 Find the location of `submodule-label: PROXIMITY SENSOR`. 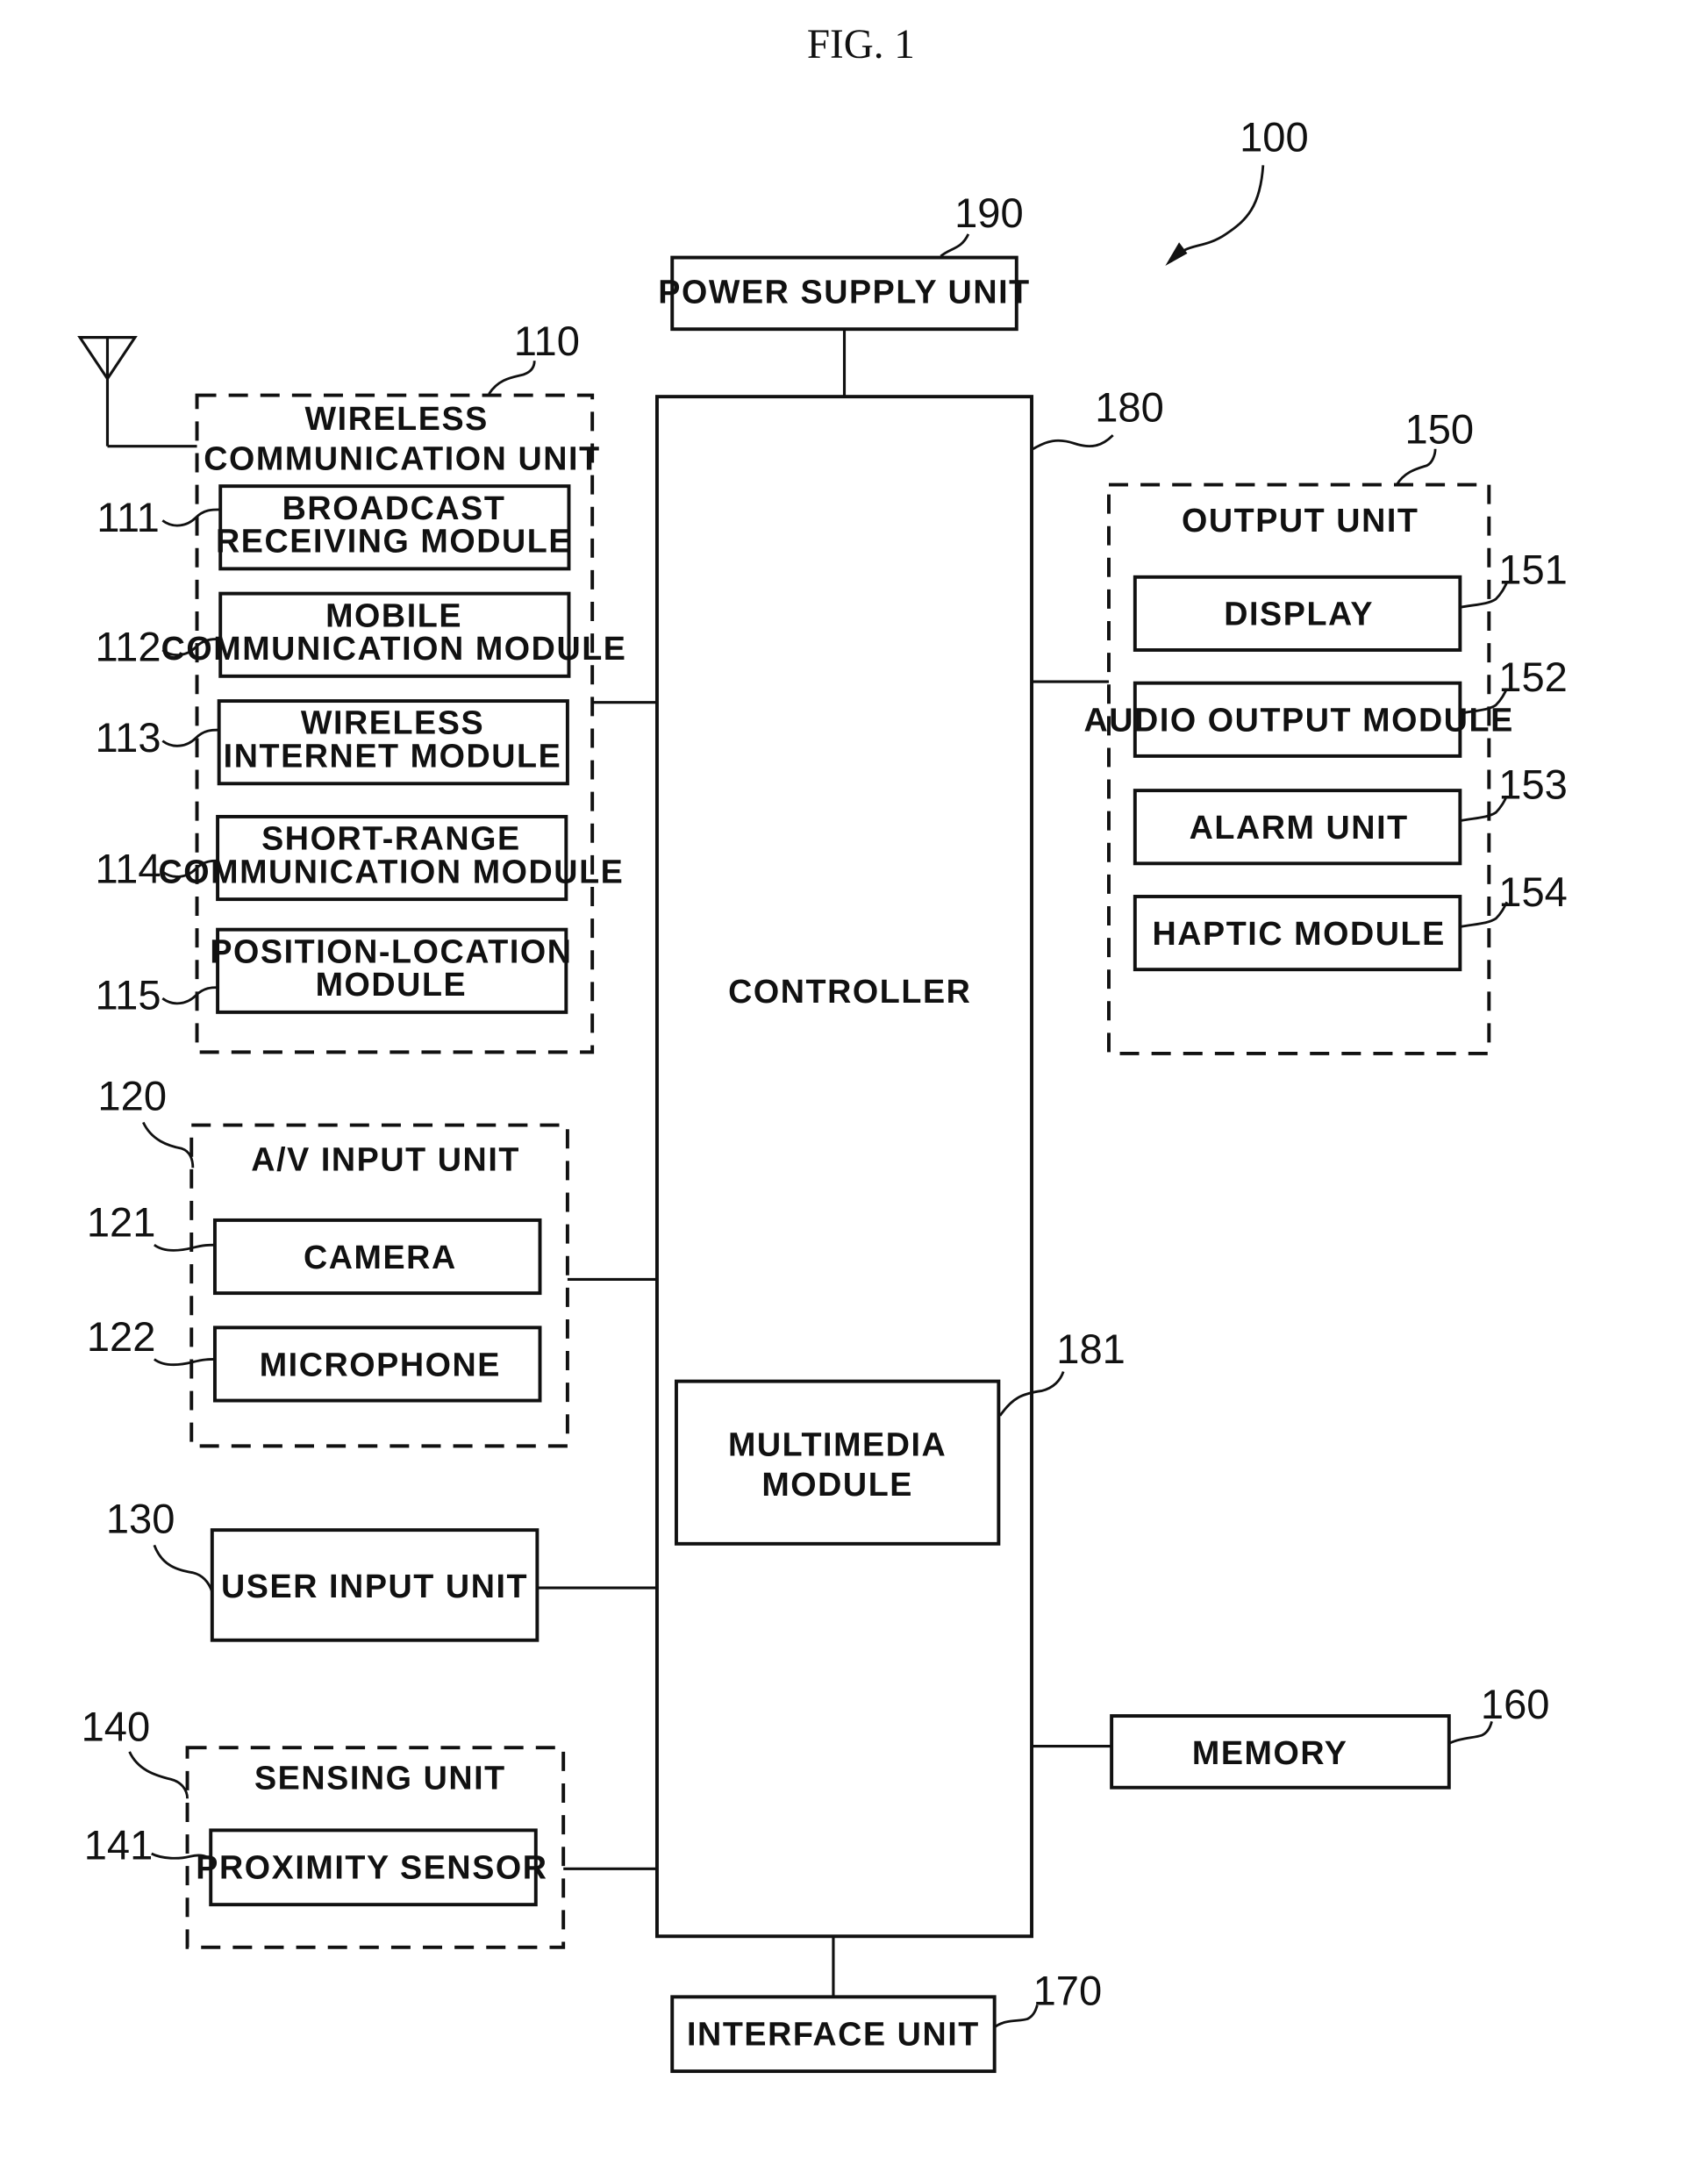

submodule-label: PROXIMITY SENSOR is located at coordinates (371, 1866).